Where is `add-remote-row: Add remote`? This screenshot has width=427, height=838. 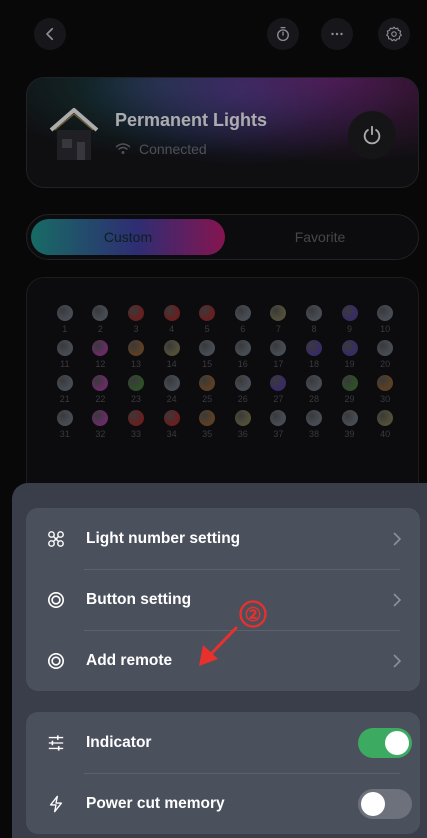 add-remote-row: Add remote is located at coordinates (223, 660).